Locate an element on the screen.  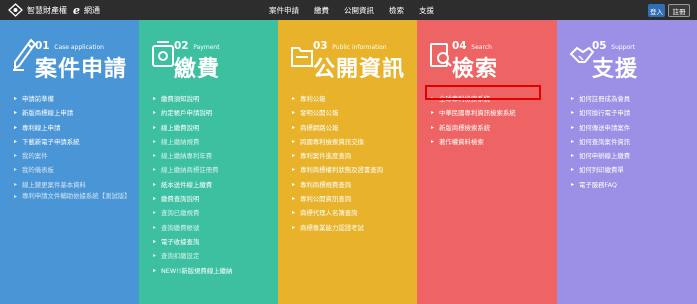
list-item: 下載新電子申請系統 is located at coordinates (73, 142).